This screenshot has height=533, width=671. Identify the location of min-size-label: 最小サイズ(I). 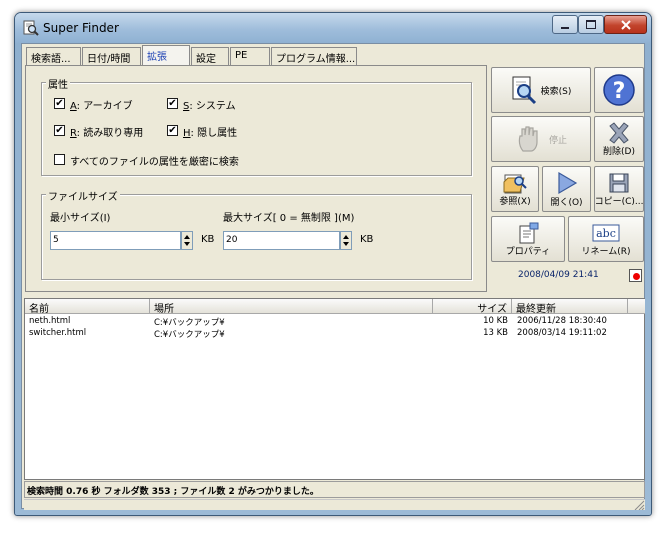
(80, 218).